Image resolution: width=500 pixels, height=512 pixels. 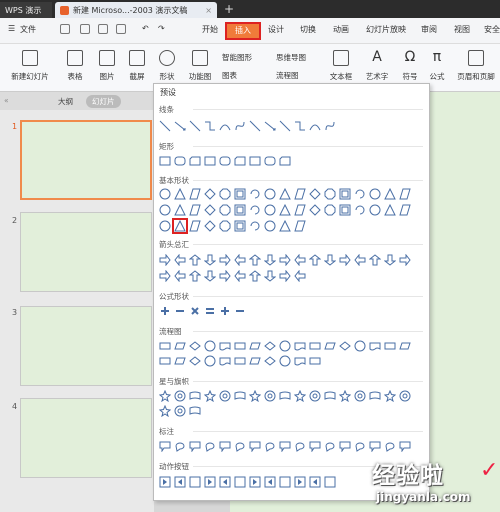 What do you see at coordinates (180, 226) in the screenshot?
I see `mixed-shape-option-selected` at bounding box center [180, 226].